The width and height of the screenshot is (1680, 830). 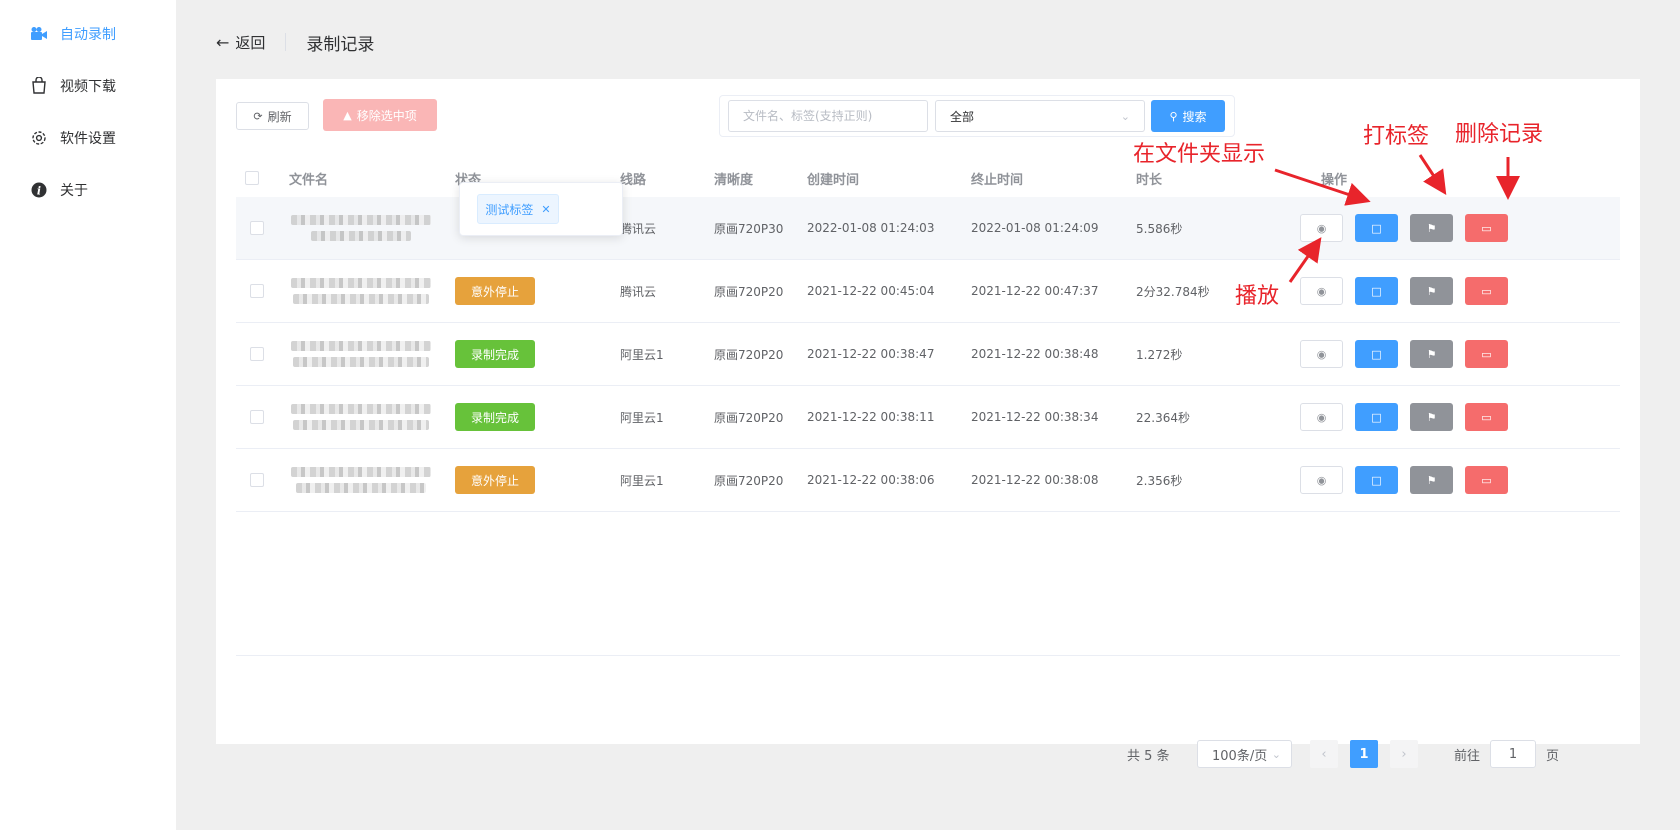 I want to click on annotation-show-in-folder: 在文件夹显示, so click(x=1199, y=154).